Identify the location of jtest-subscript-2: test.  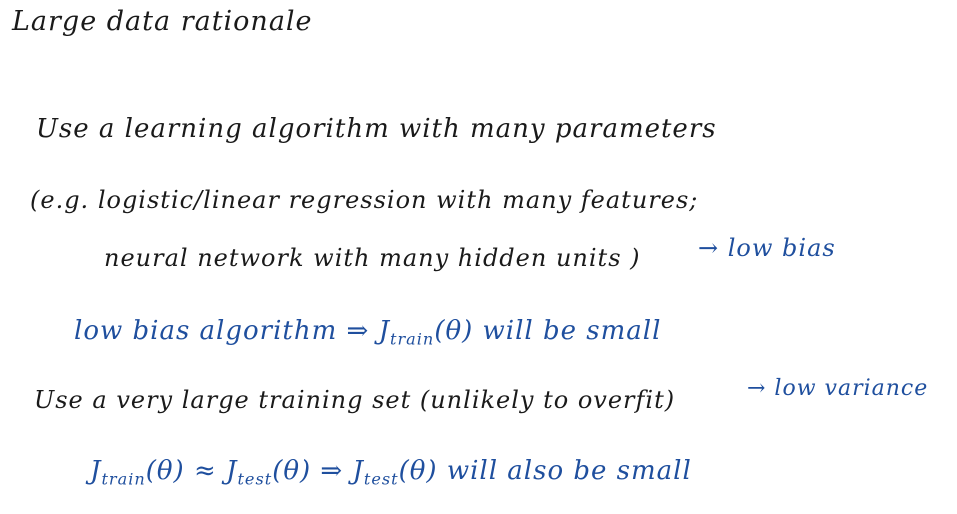
(381, 479).